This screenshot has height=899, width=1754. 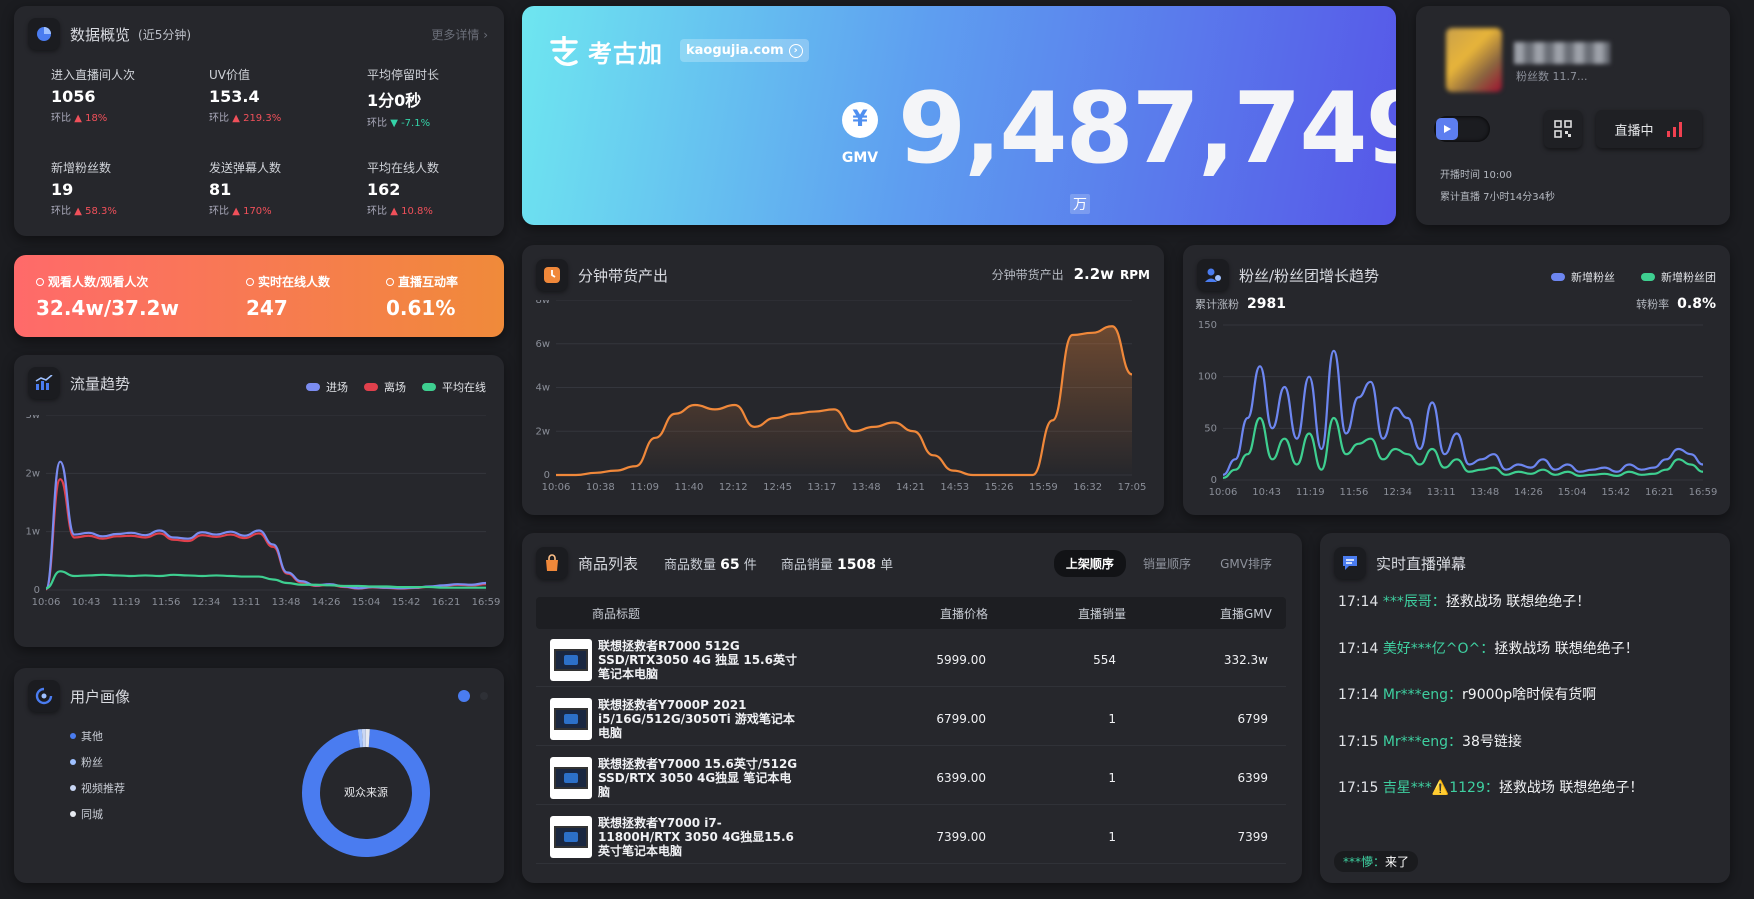 What do you see at coordinates (245, 168) in the screenshot?
I see `stat-label: 发送弹幕人数` at bounding box center [245, 168].